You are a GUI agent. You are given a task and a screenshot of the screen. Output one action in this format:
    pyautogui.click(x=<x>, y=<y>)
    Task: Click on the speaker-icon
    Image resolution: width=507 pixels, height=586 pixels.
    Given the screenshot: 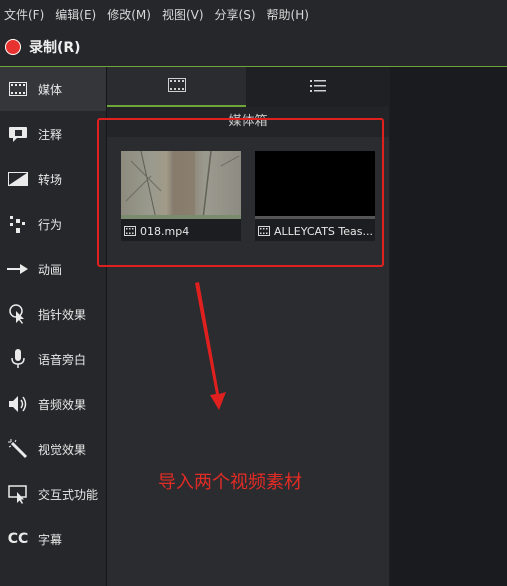 What is the action you would take?
    pyautogui.click(x=18, y=404)
    